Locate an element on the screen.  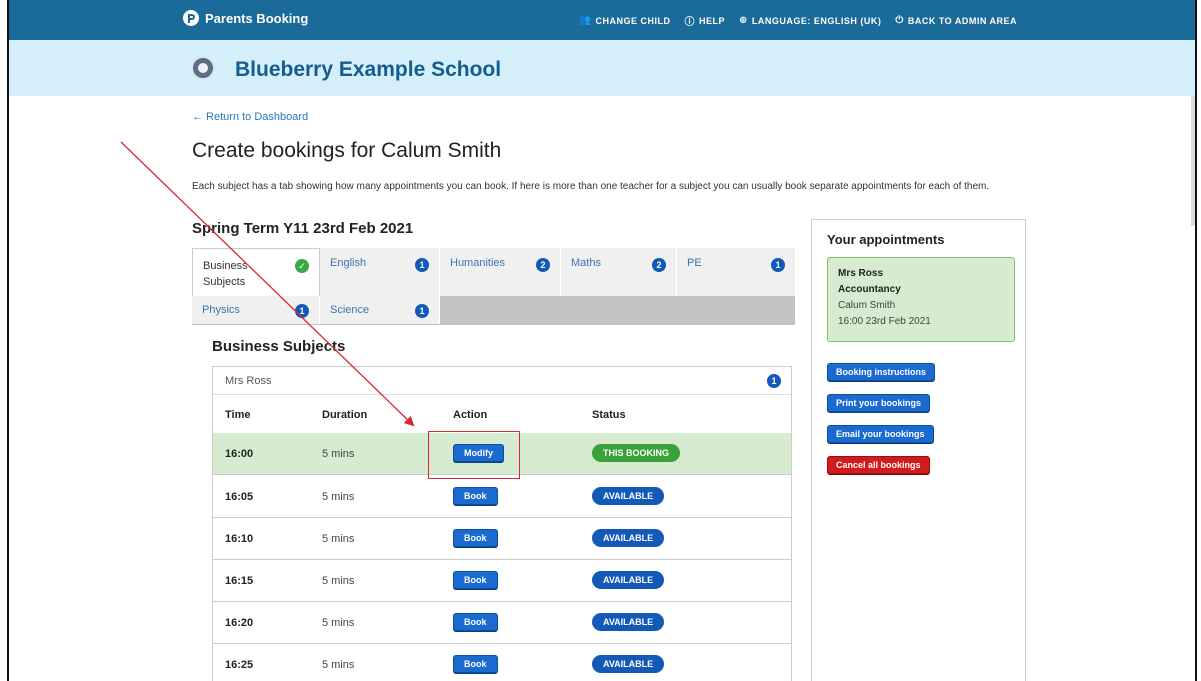
tab-humanities: Humanities 2 is located at coordinates (500, 272).